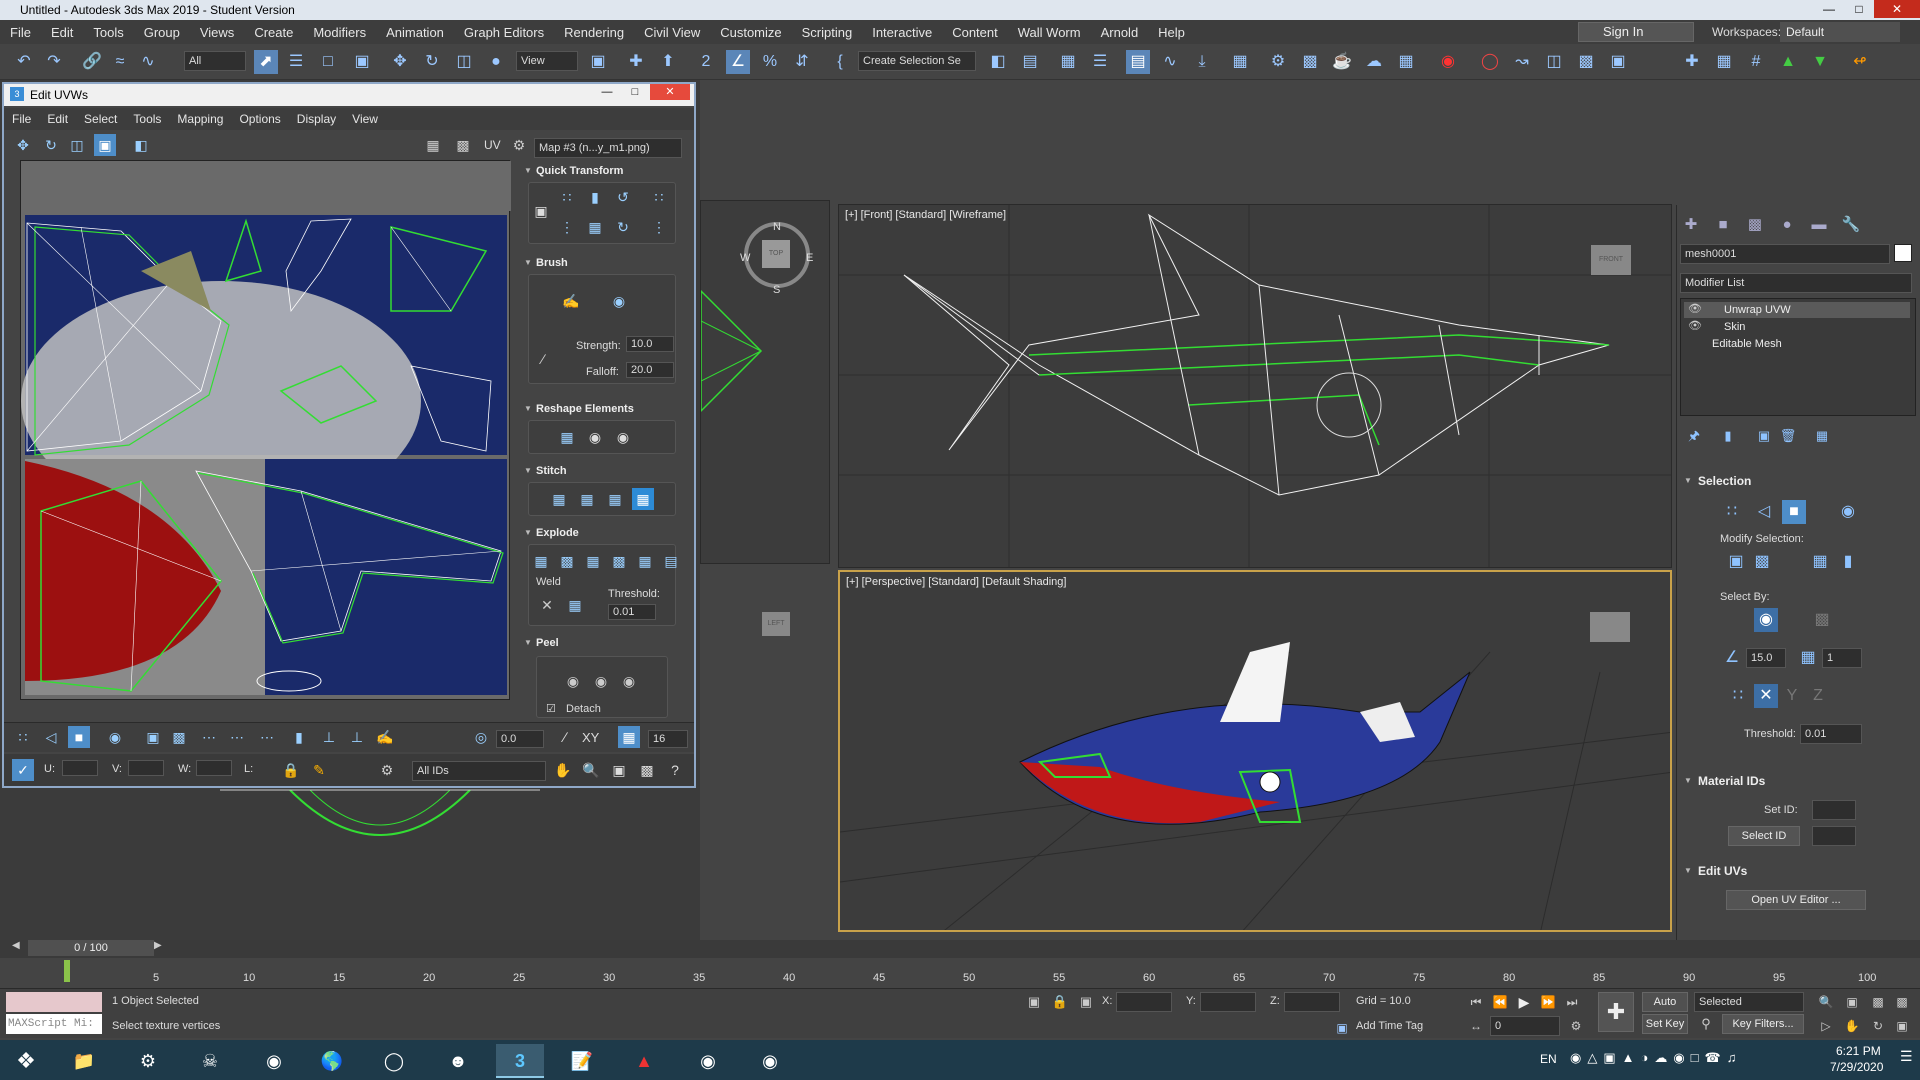 This screenshot has height=1080, width=1920. Describe the element at coordinates (1902, 1002) in the screenshot. I see `zoom-extents-all-icon: ▩` at that location.